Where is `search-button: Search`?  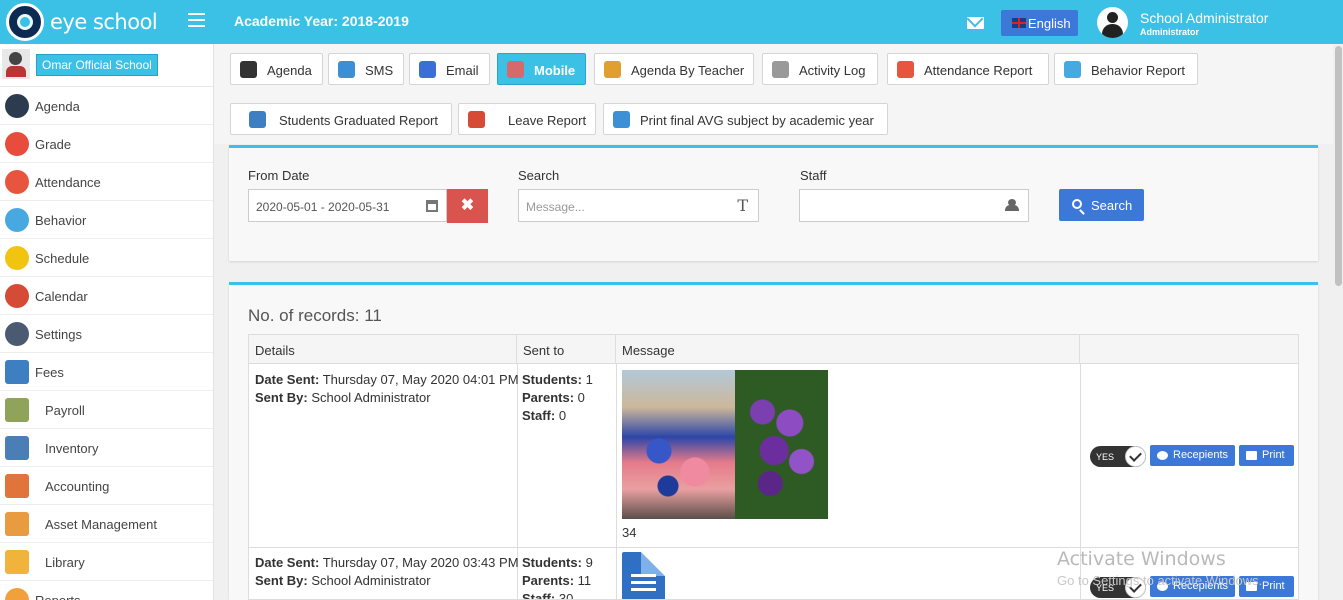
search-button: Search is located at coordinates (1101, 205).